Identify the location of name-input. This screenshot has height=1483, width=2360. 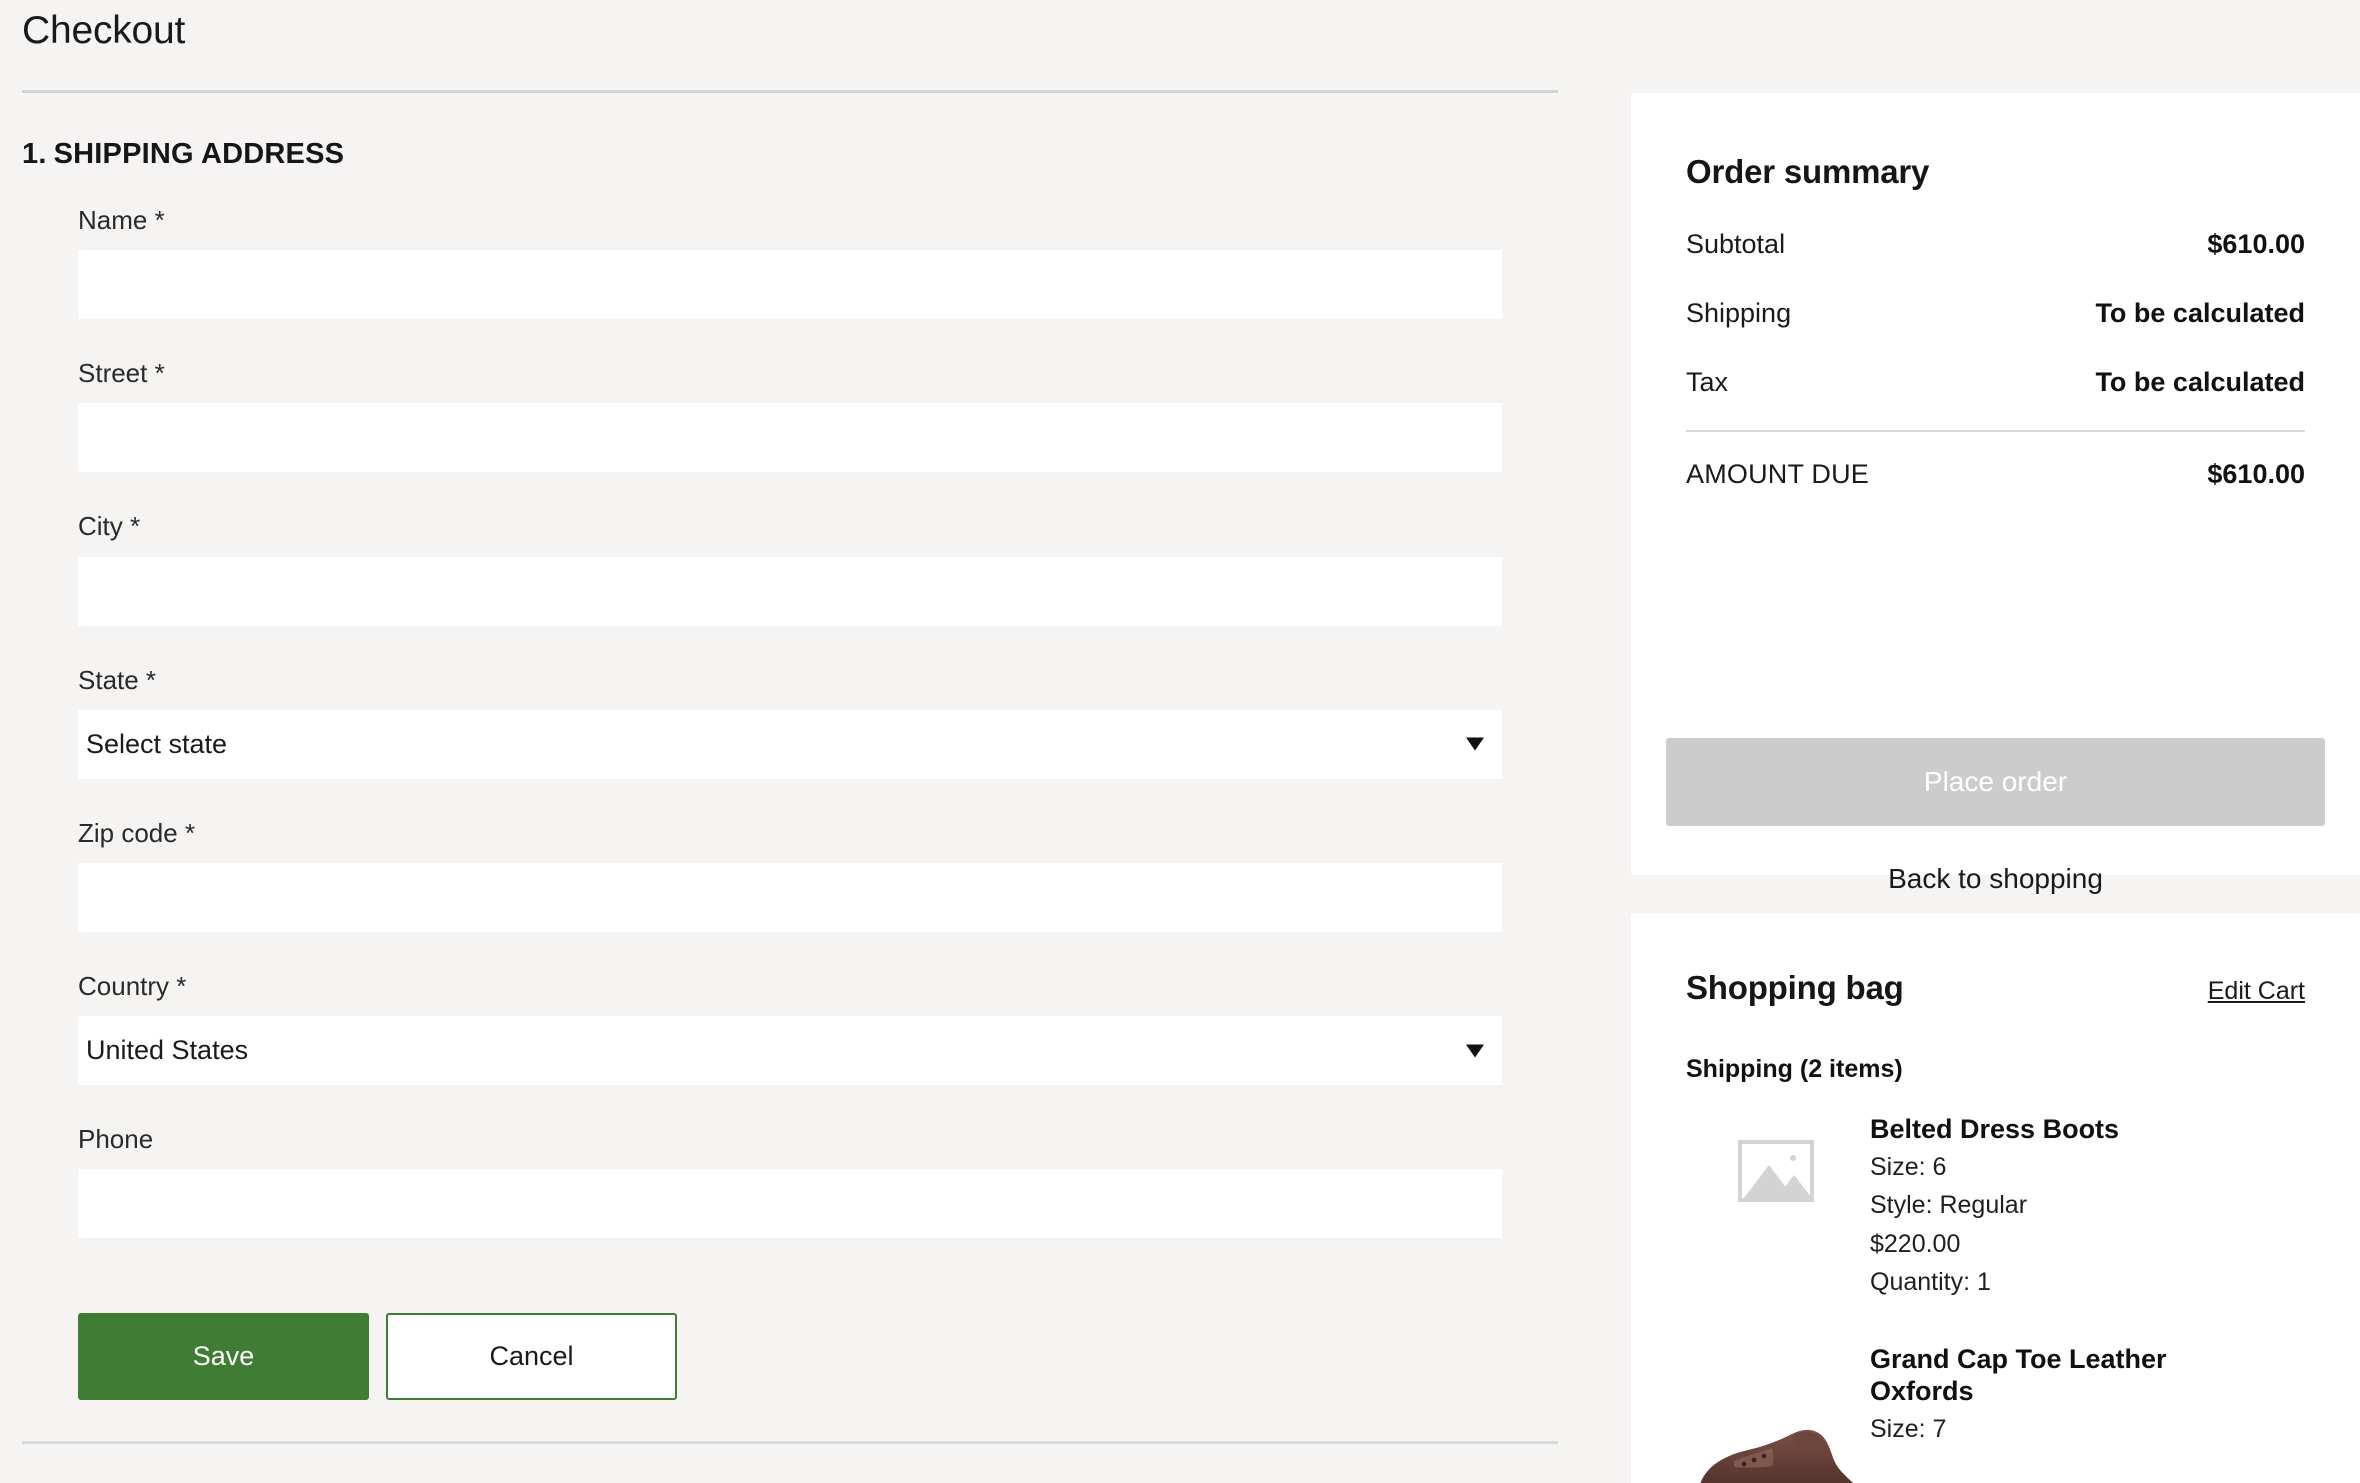
(790, 285).